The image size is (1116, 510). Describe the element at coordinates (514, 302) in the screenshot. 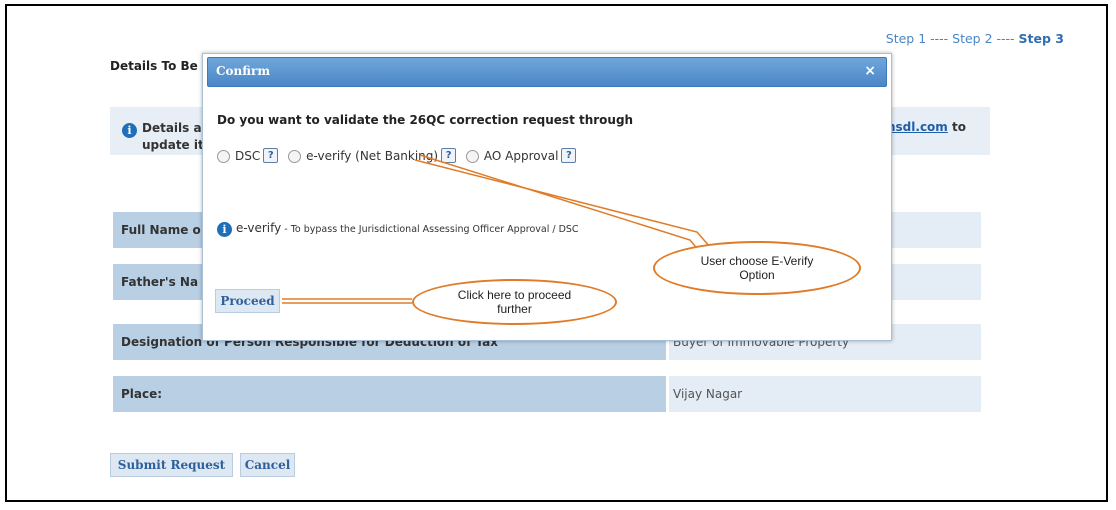

I see `proceed-callout: Click here to proceed further` at that location.